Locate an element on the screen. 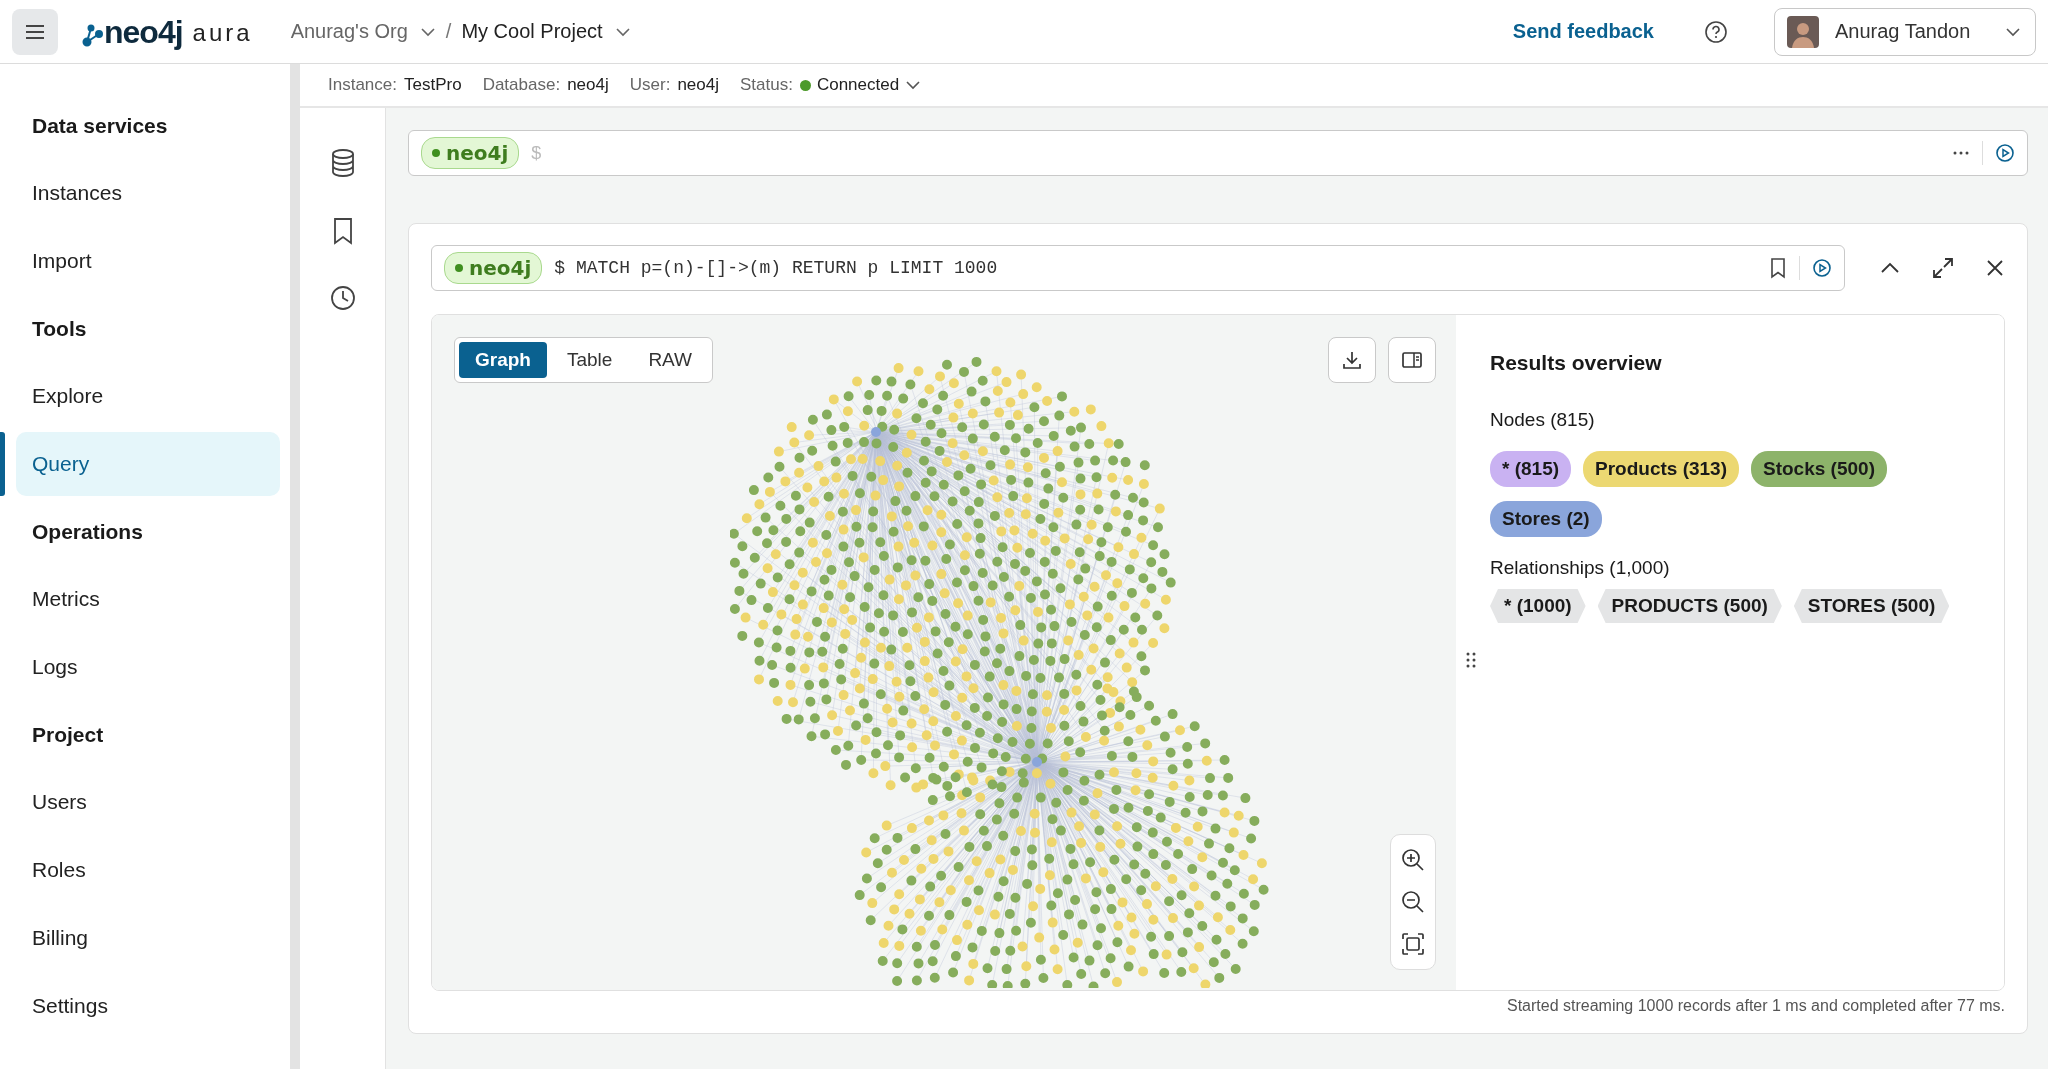  query-editor: neo4j $ MATCH p=(n)-[]->(m) RETURN p LIMIT 1000 is located at coordinates (1138, 268).